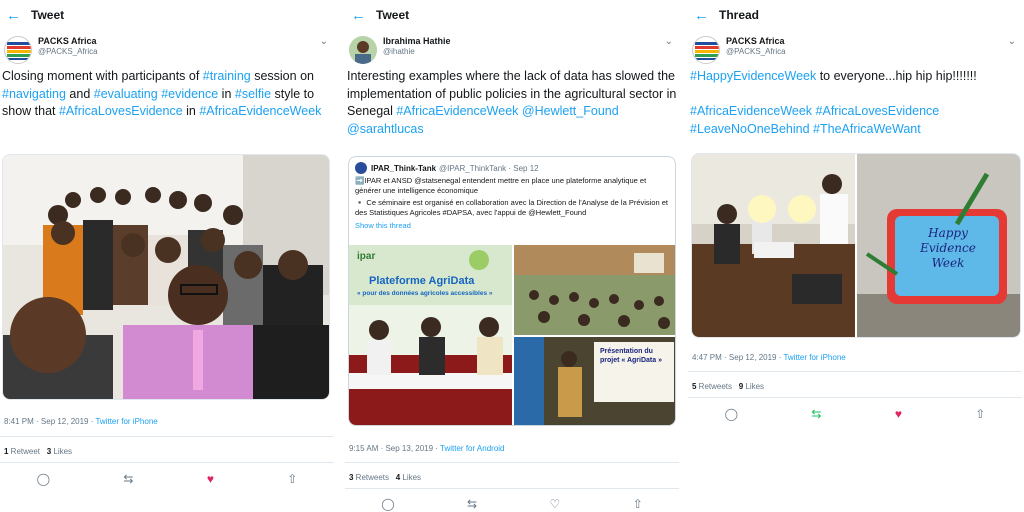  I want to click on hashtag-link: #evidence, so click(189, 94).